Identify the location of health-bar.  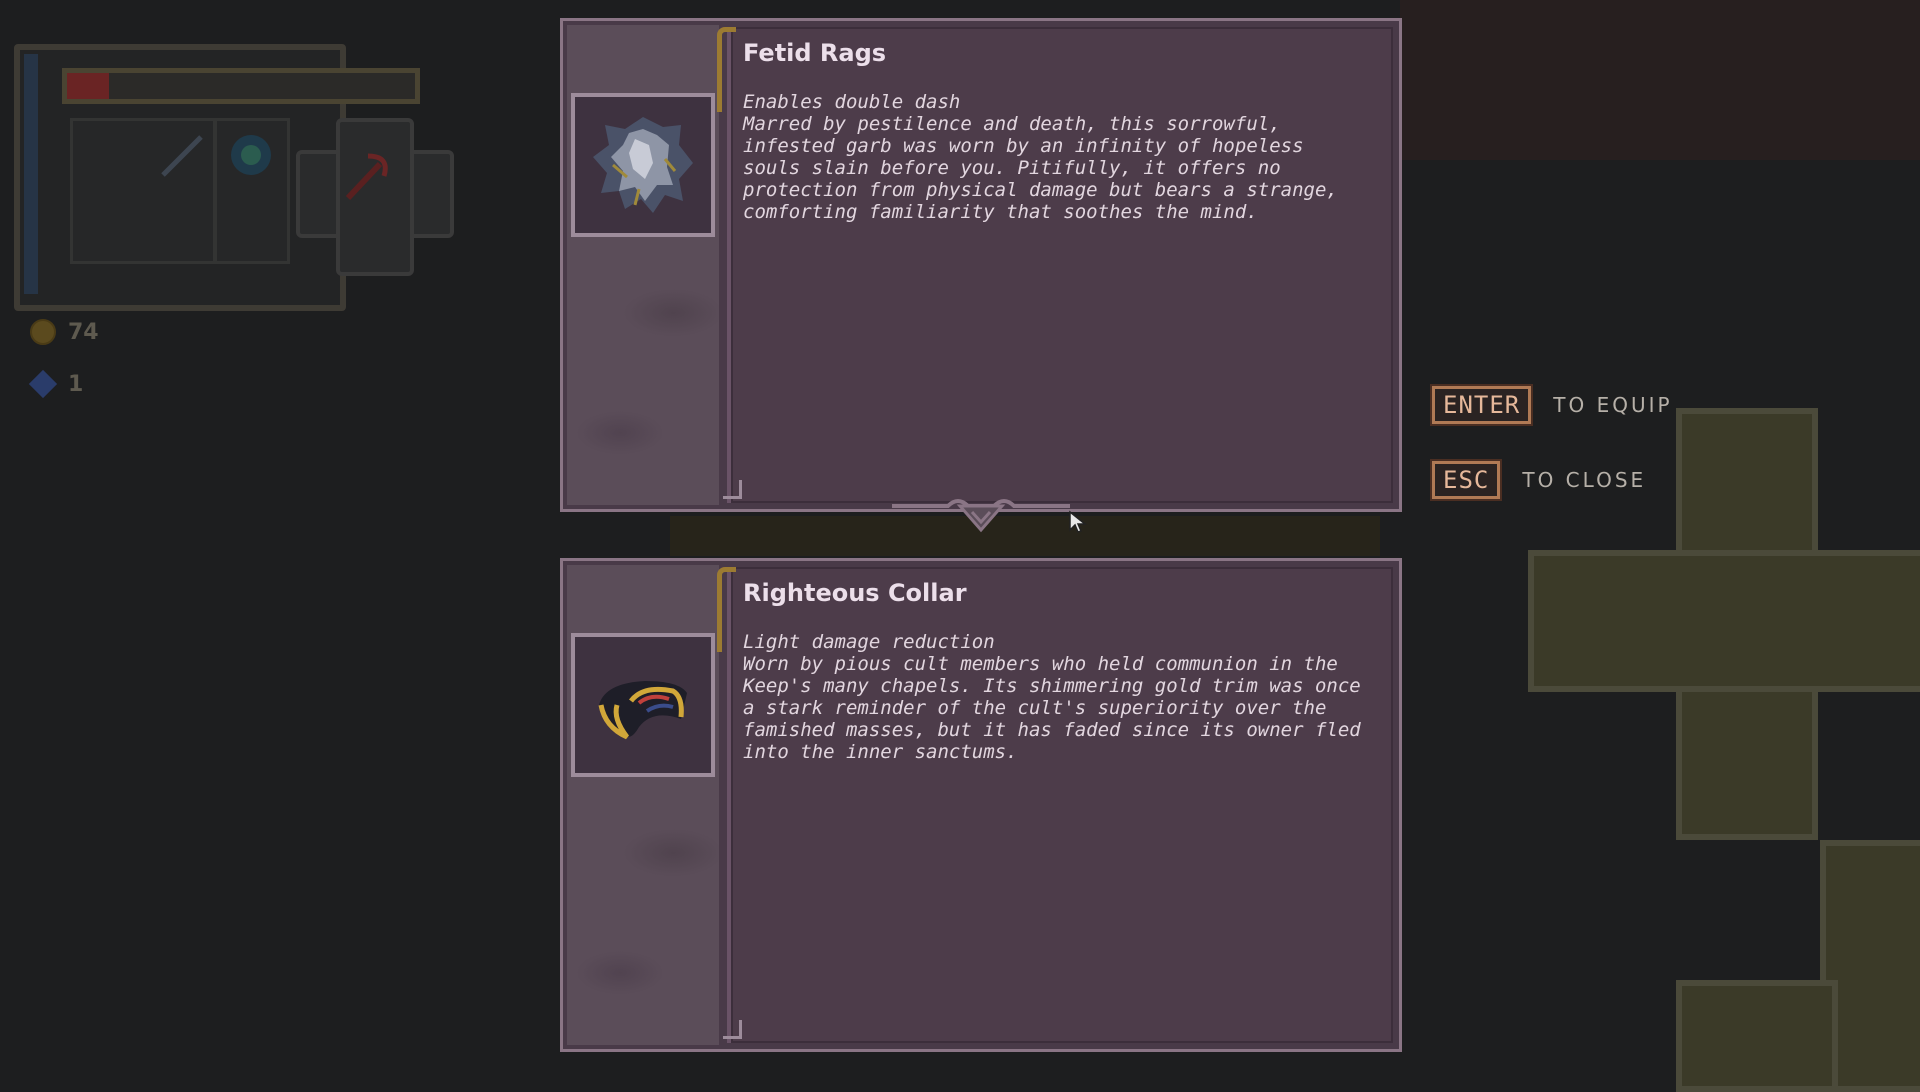
(241, 86).